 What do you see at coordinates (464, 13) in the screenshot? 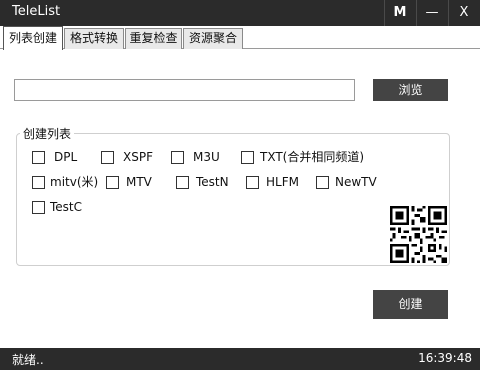
I see `close-button: X` at bounding box center [464, 13].